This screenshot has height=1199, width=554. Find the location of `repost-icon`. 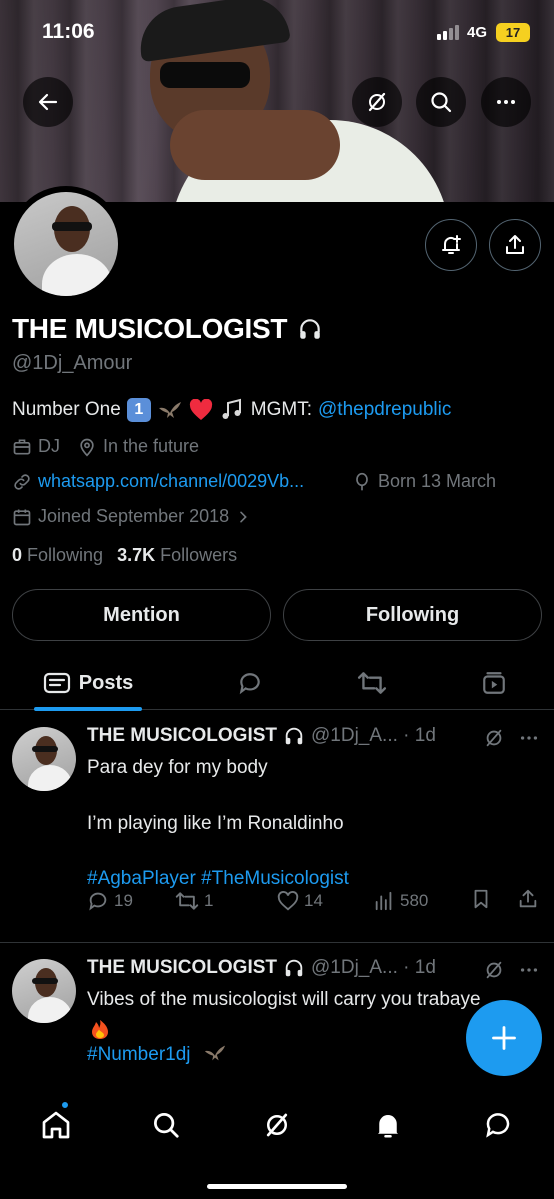

repost-icon is located at coordinates (187, 901).